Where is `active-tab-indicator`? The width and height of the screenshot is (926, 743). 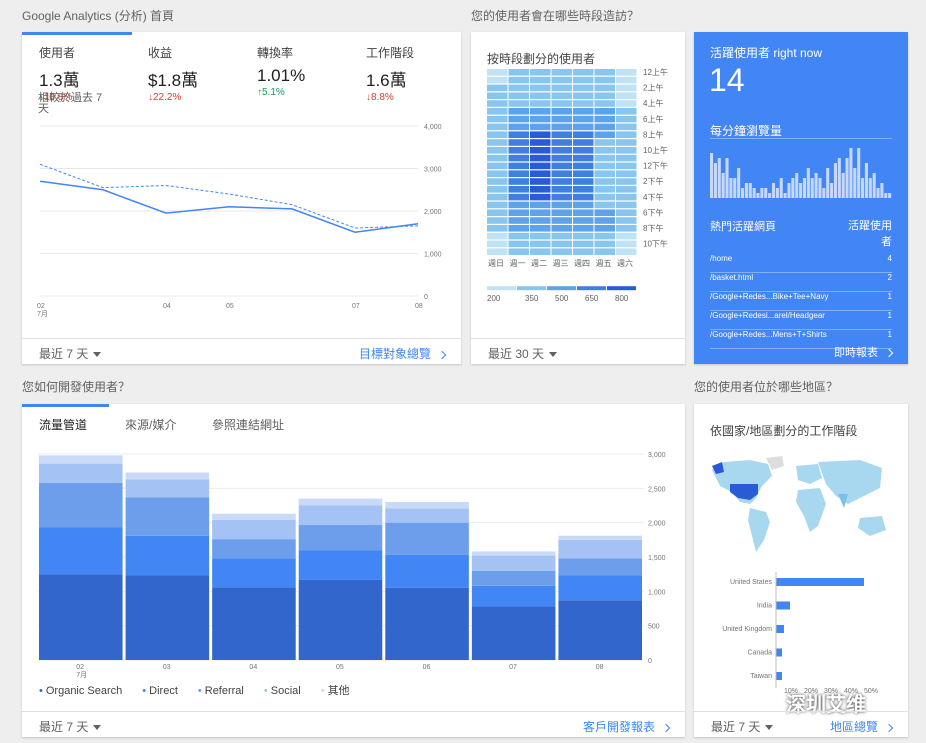
active-tab-indicator is located at coordinates (65, 405).